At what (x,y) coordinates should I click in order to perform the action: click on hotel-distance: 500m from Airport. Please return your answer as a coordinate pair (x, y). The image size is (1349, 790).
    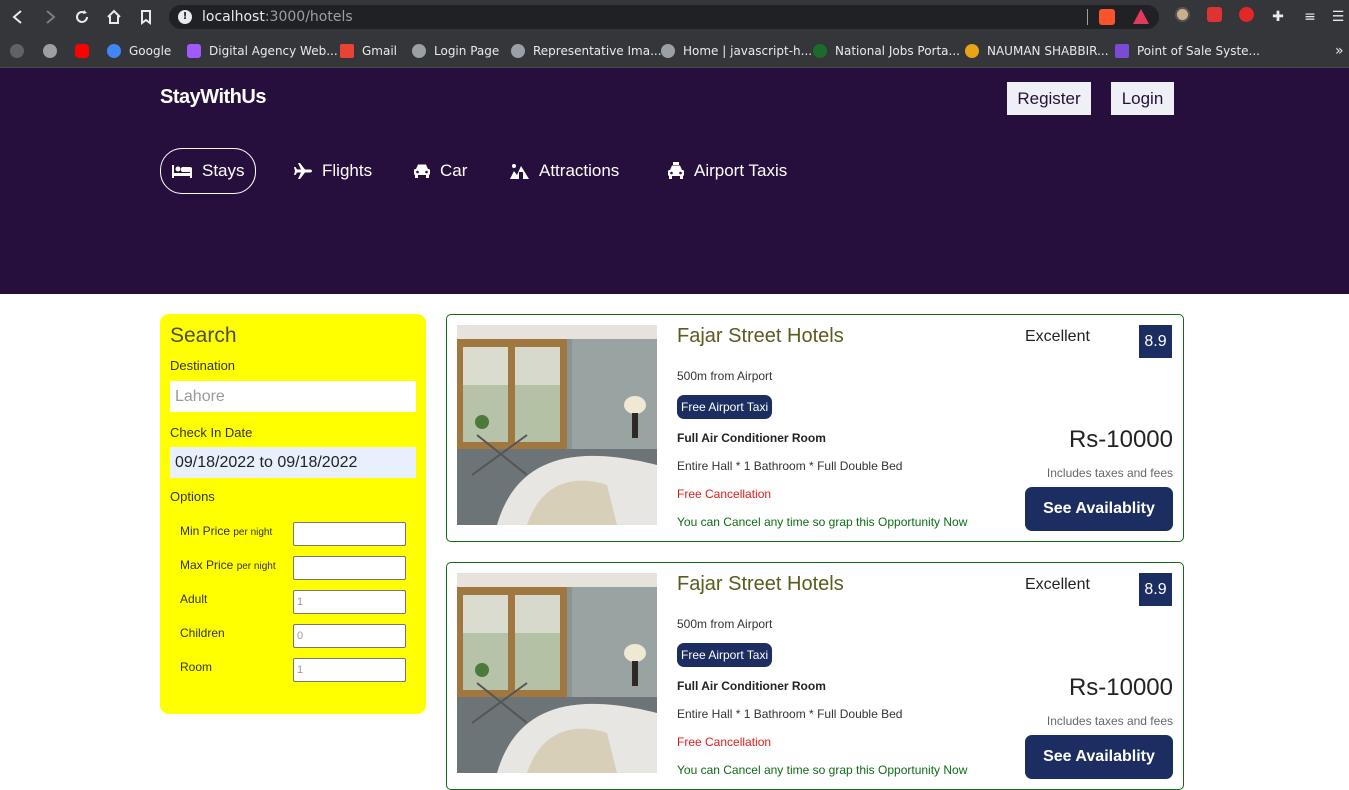
    Looking at the image, I should click on (725, 376).